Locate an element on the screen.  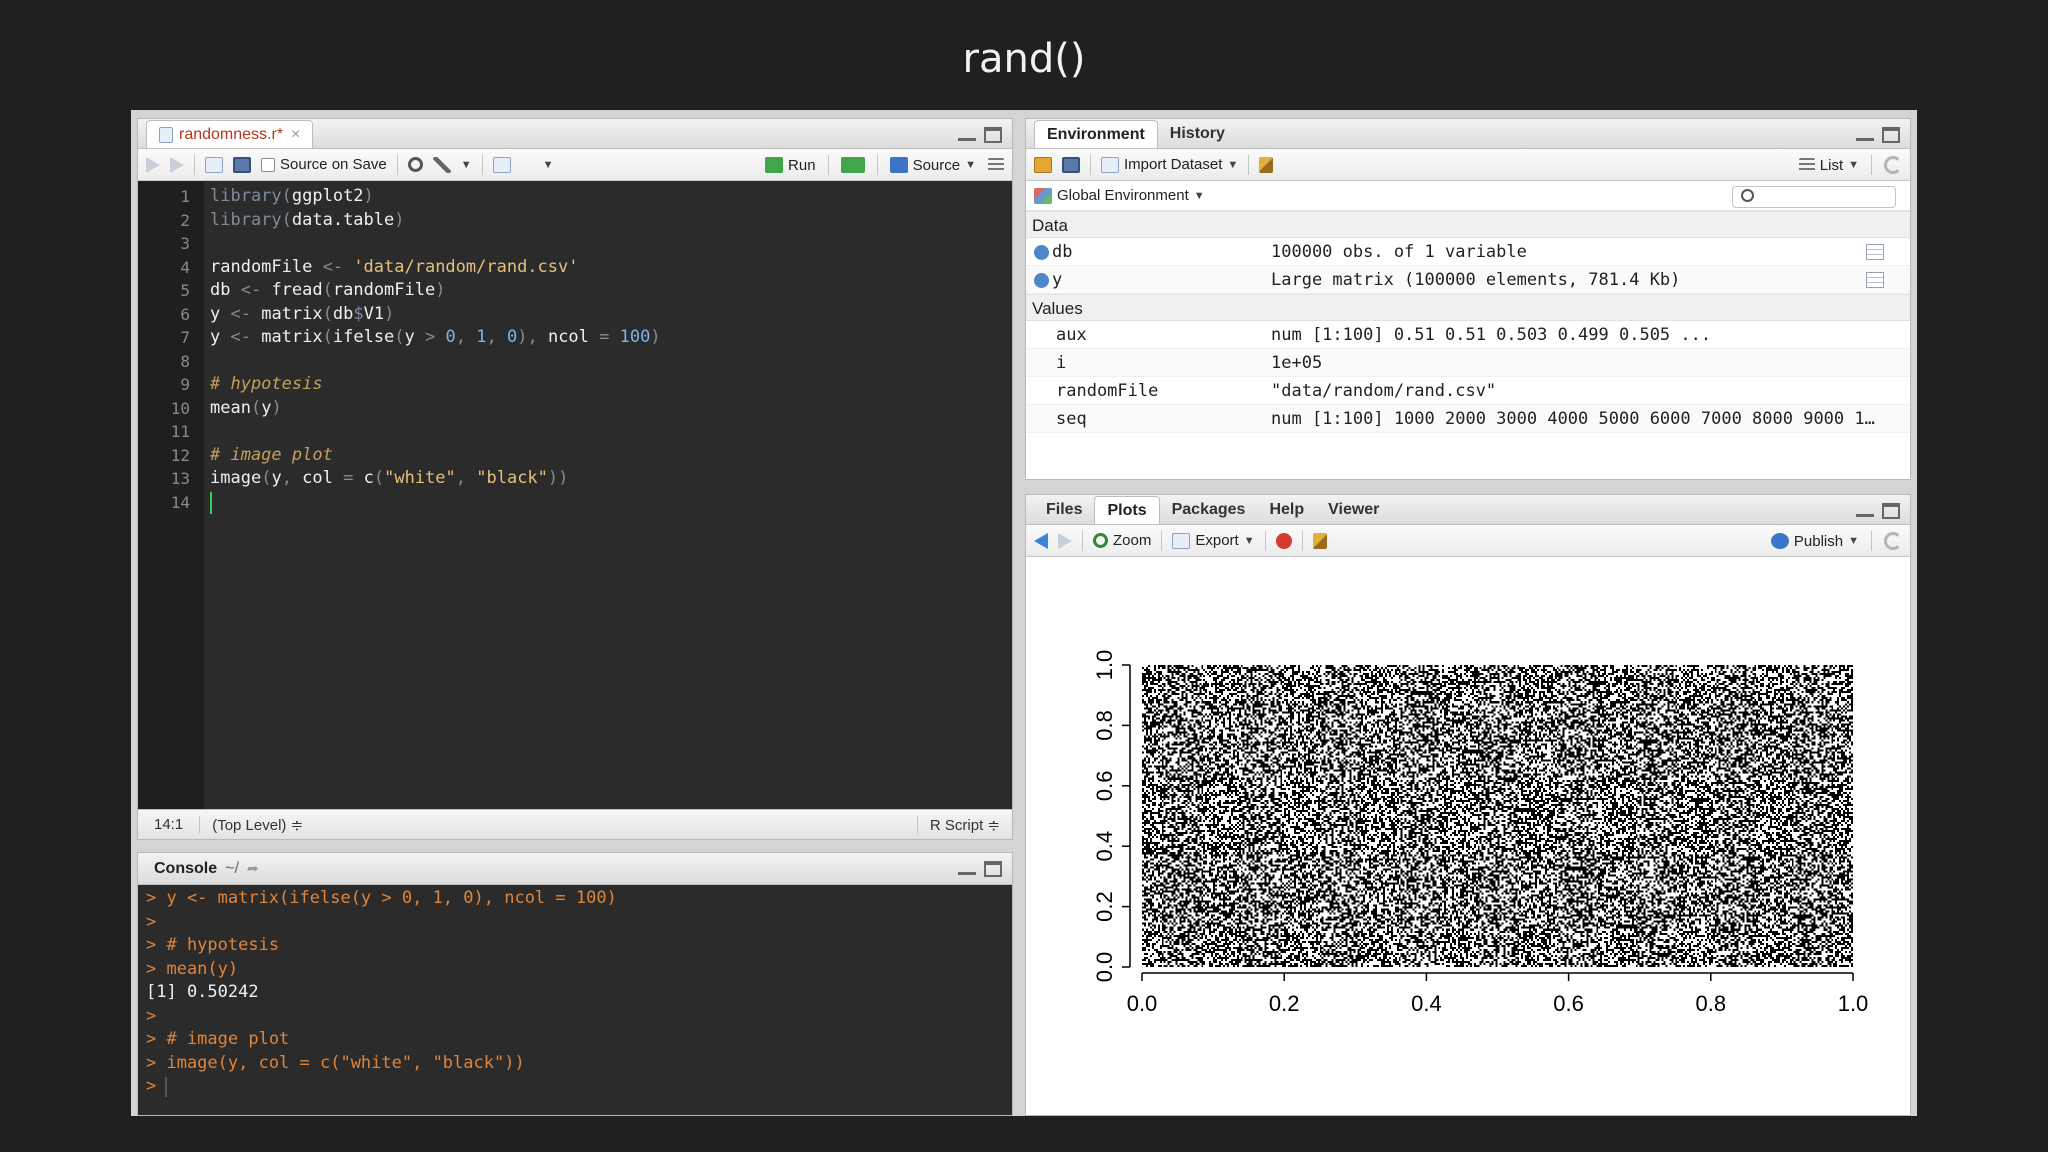
zoom-button: Zoom is located at coordinates (1122, 540).